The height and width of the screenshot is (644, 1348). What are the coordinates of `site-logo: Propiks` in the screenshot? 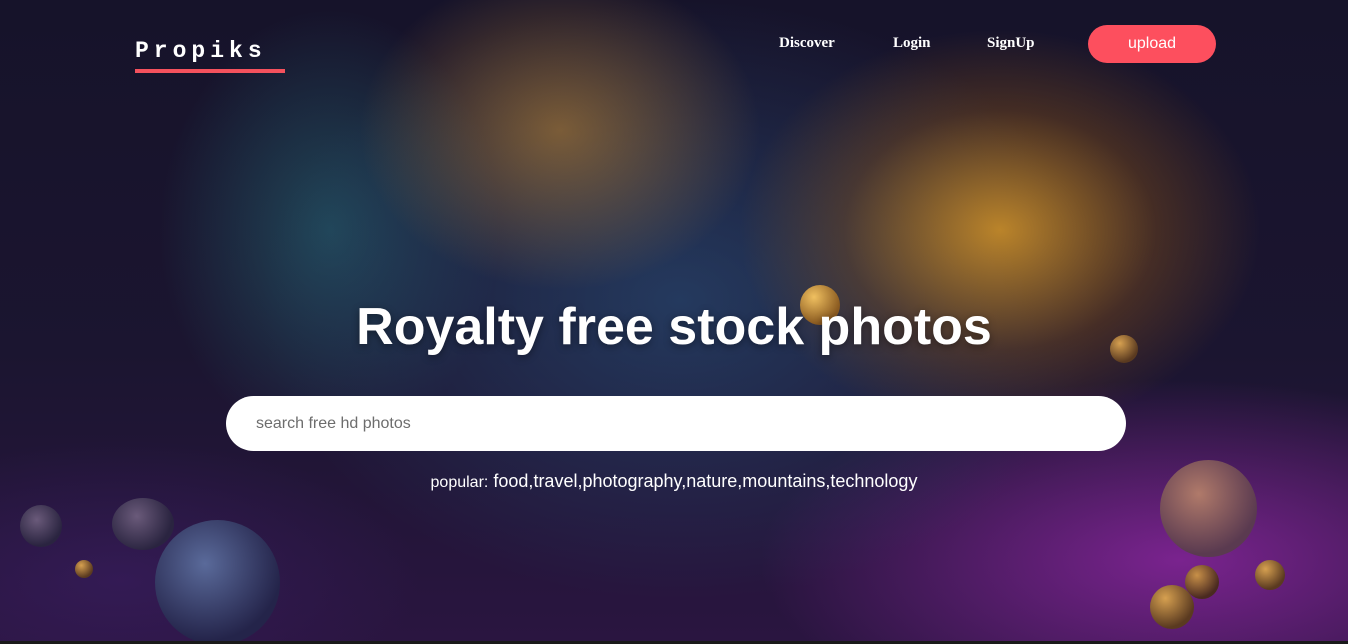 It's located at (210, 55).